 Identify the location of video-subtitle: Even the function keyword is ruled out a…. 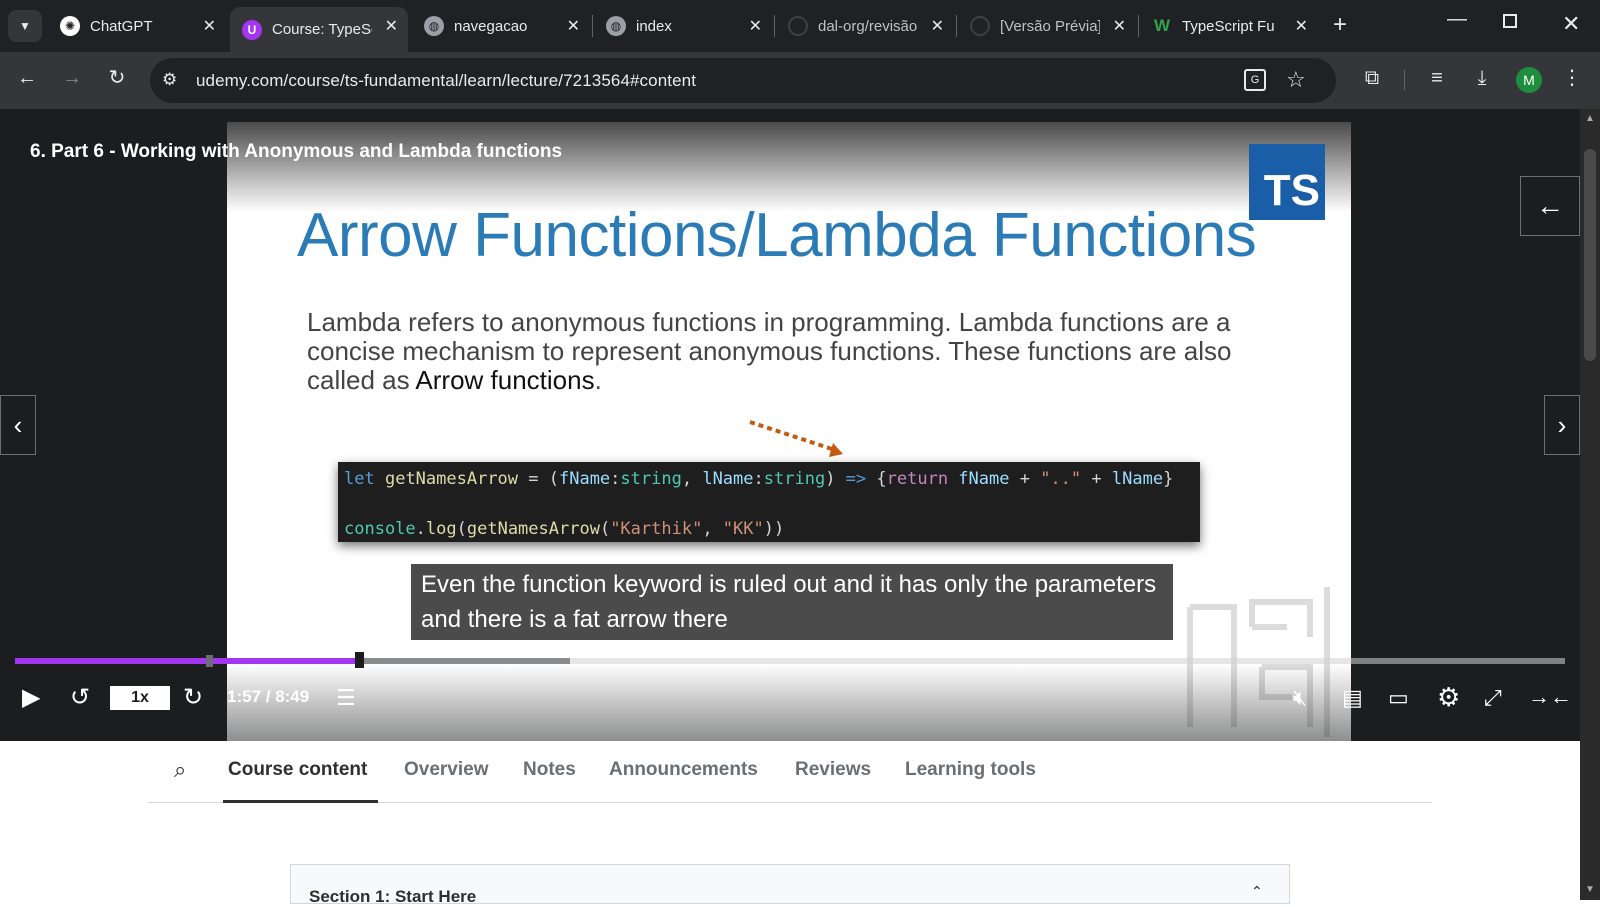
(792, 602).